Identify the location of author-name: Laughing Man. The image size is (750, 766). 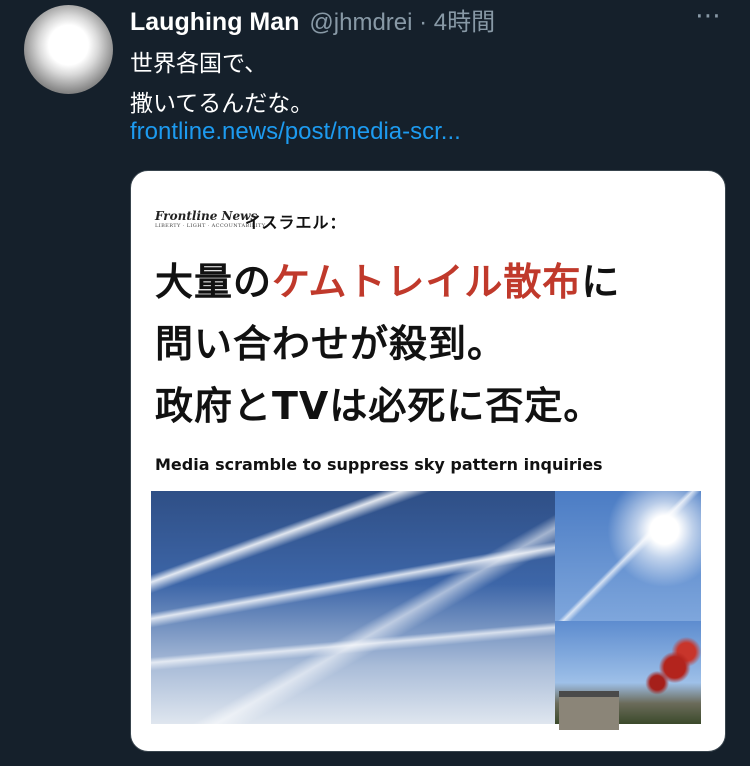
(214, 22).